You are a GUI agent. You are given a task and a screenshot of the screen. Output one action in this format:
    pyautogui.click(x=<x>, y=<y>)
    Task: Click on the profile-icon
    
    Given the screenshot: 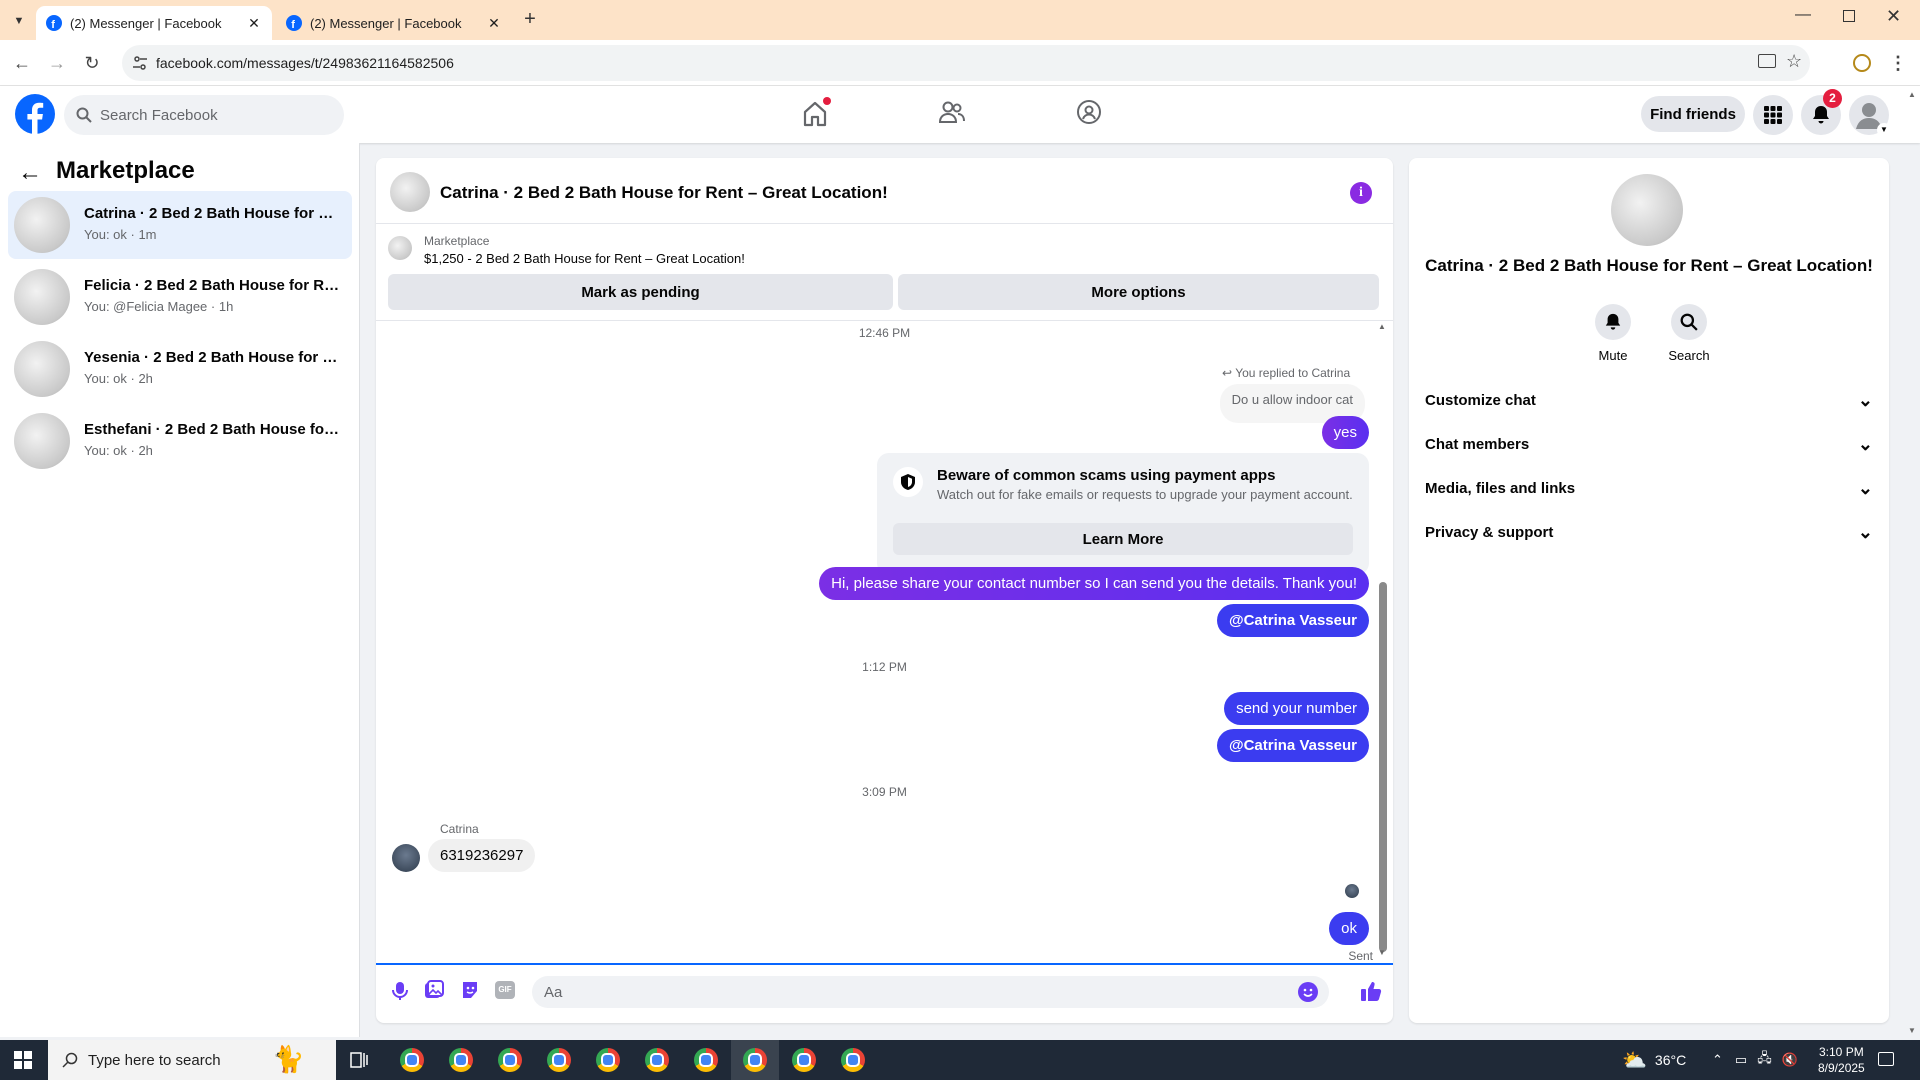 What is the action you would take?
    pyautogui.click(x=1862, y=63)
    